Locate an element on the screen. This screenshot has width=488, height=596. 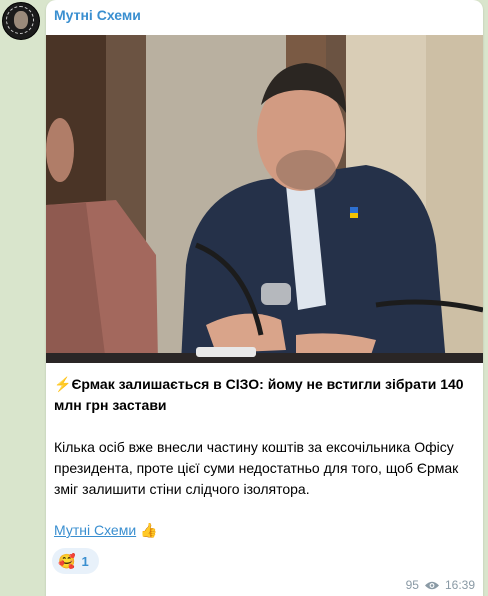
channel-avatar is located at coordinates (21, 21).